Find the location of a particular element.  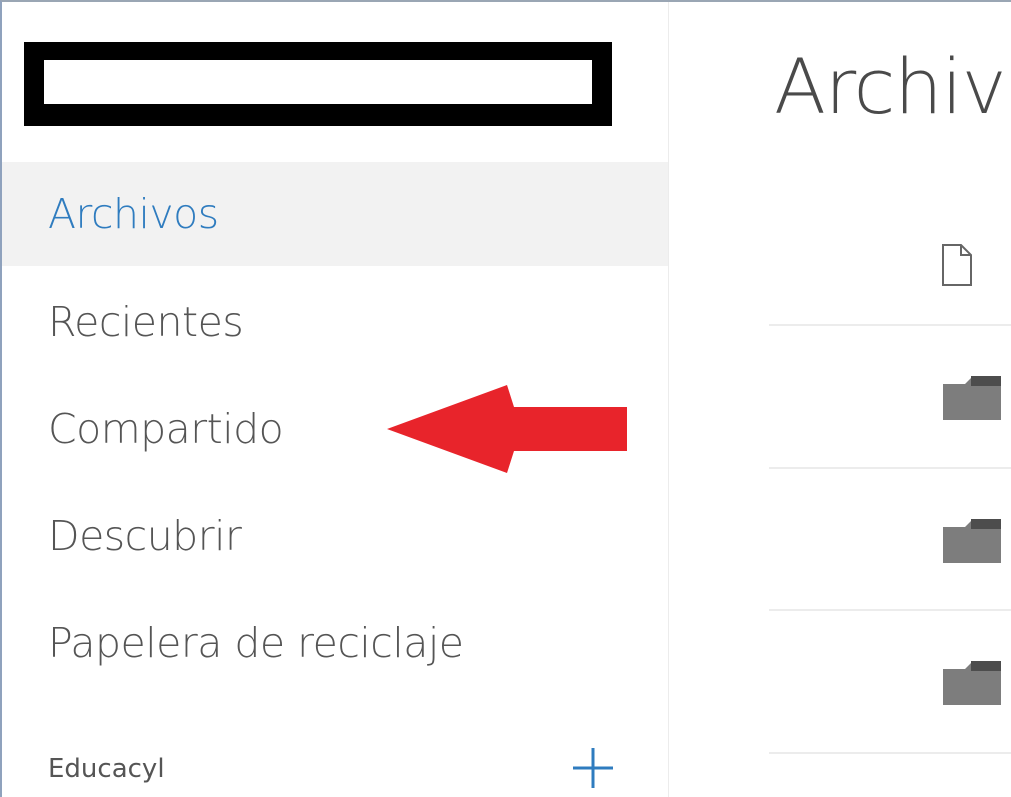

section-label-educacyl: Educacyl is located at coordinates (106, 769).